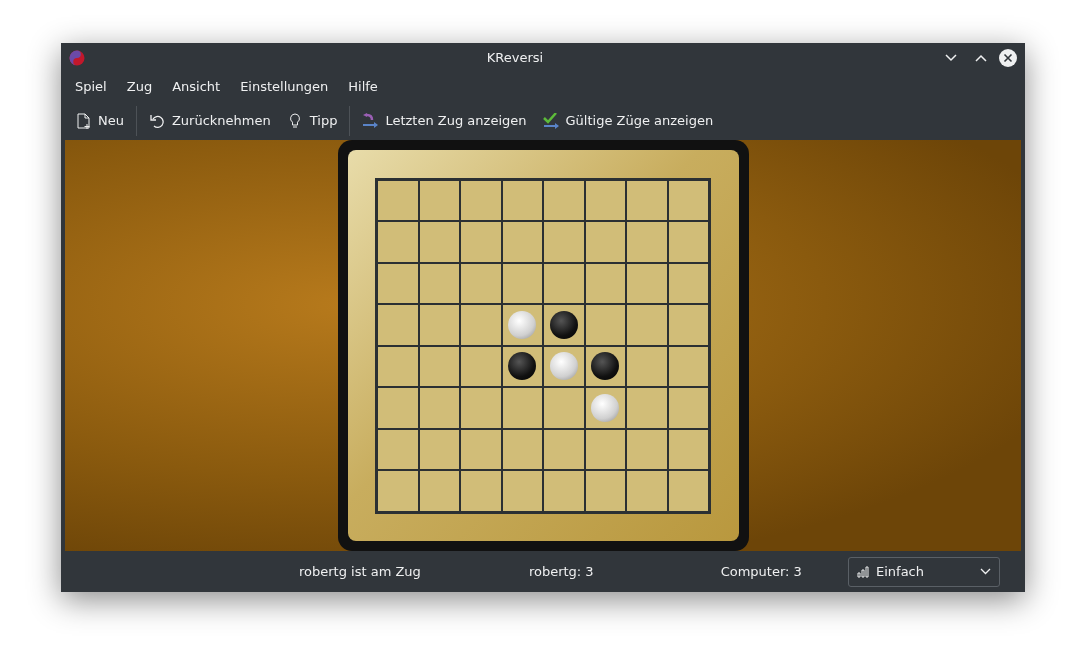 Image resolution: width=1086 pixels, height=672 pixels. Describe the element at coordinates (83, 121) in the screenshot. I see `document-add-icon` at that location.